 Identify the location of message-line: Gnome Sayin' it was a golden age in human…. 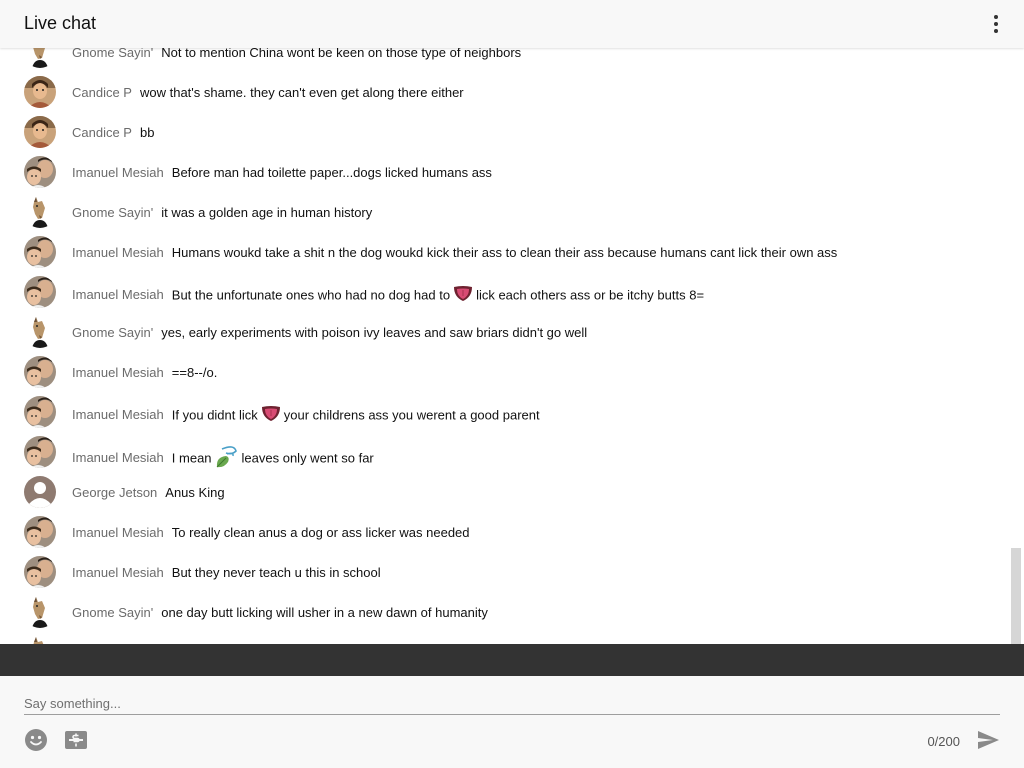
(222, 213).